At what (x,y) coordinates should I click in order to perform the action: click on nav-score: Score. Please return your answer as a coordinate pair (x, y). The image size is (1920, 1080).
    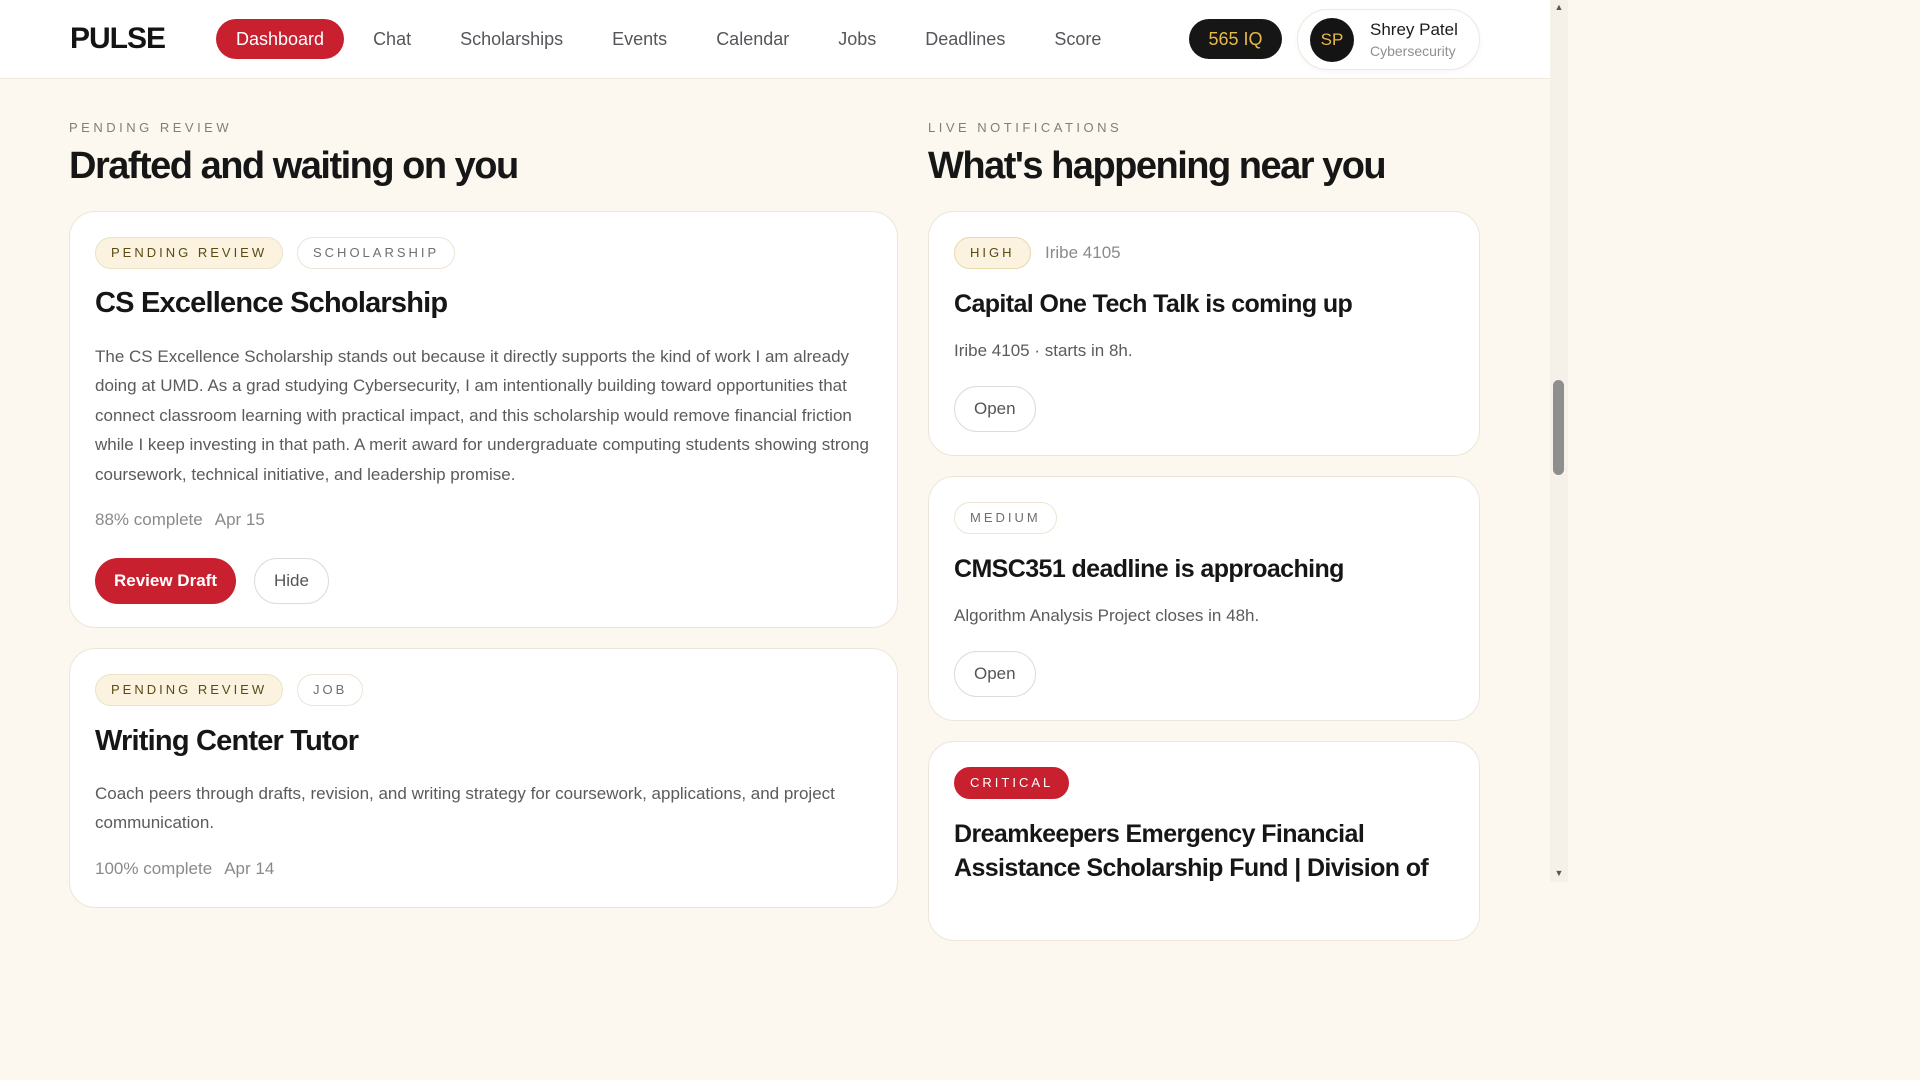
    Looking at the image, I should click on (1077, 39).